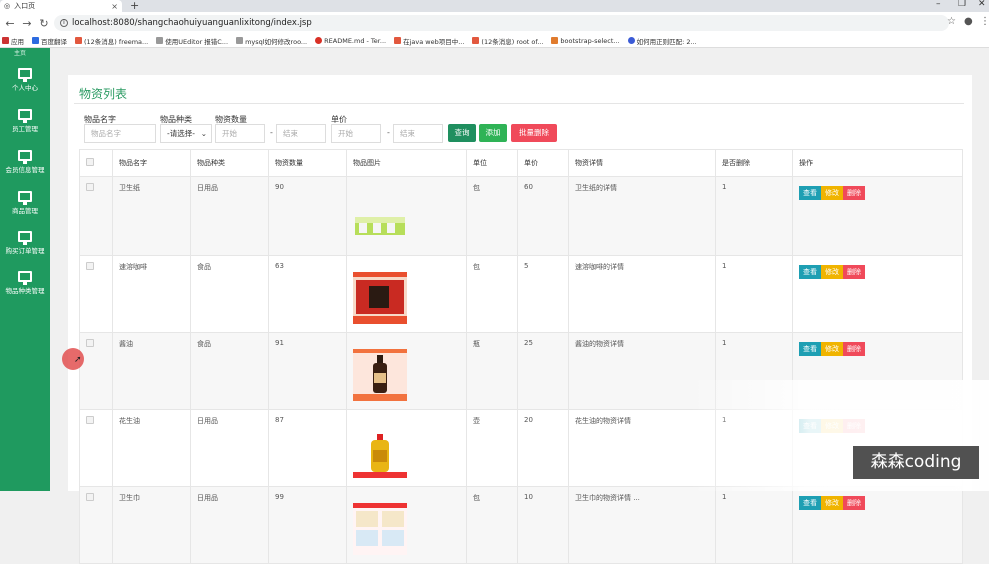  I want to click on info-icon: i, so click(64, 23).